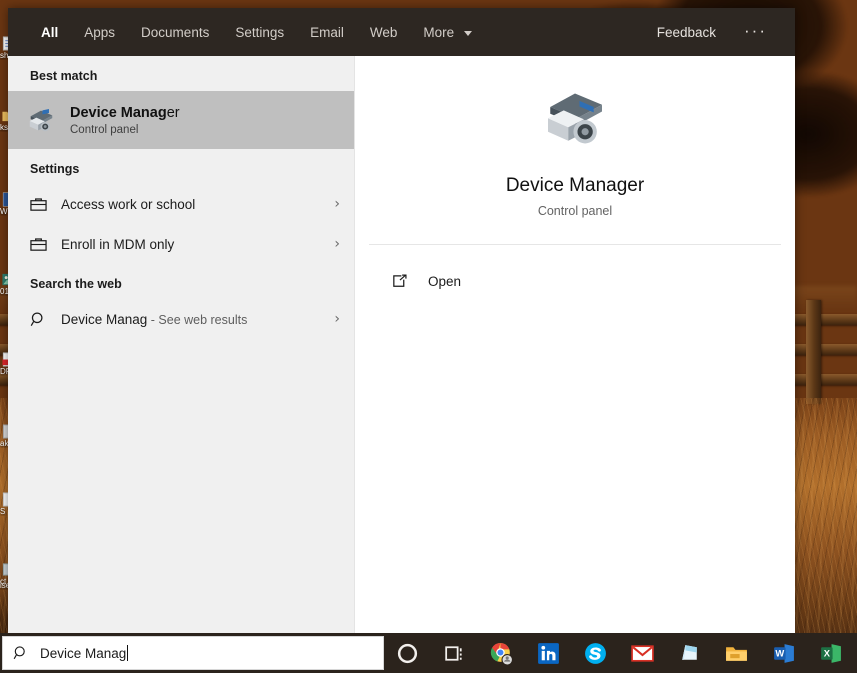  I want to click on chrome-button, so click(501, 653).